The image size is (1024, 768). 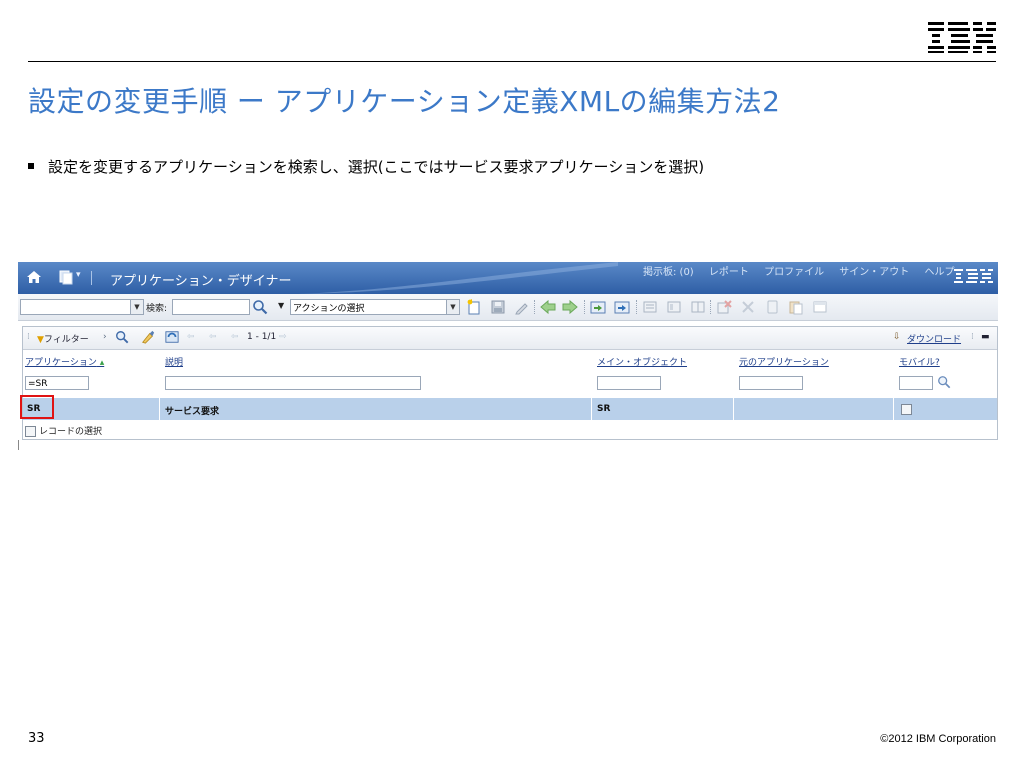 What do you see at coordinates (235, 337) in the screenshot?
I see `arrow-left-icon: ⇦` at bounding box center [235, 337].